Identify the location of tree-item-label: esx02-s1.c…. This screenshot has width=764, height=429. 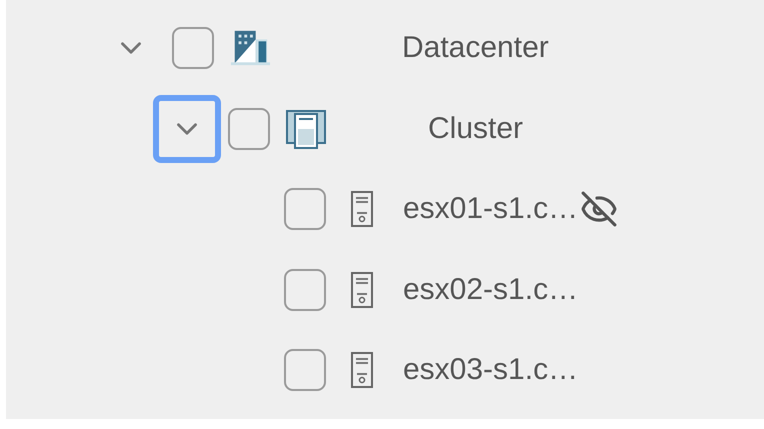
(490, 289).